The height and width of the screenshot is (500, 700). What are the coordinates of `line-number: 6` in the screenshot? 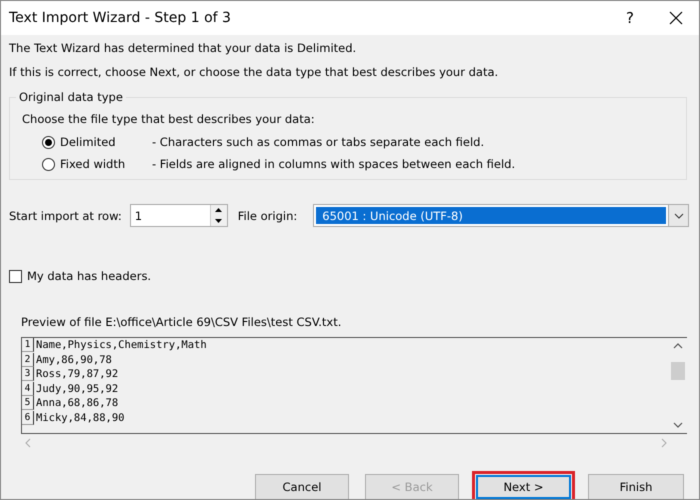 It's located at (28, 417).